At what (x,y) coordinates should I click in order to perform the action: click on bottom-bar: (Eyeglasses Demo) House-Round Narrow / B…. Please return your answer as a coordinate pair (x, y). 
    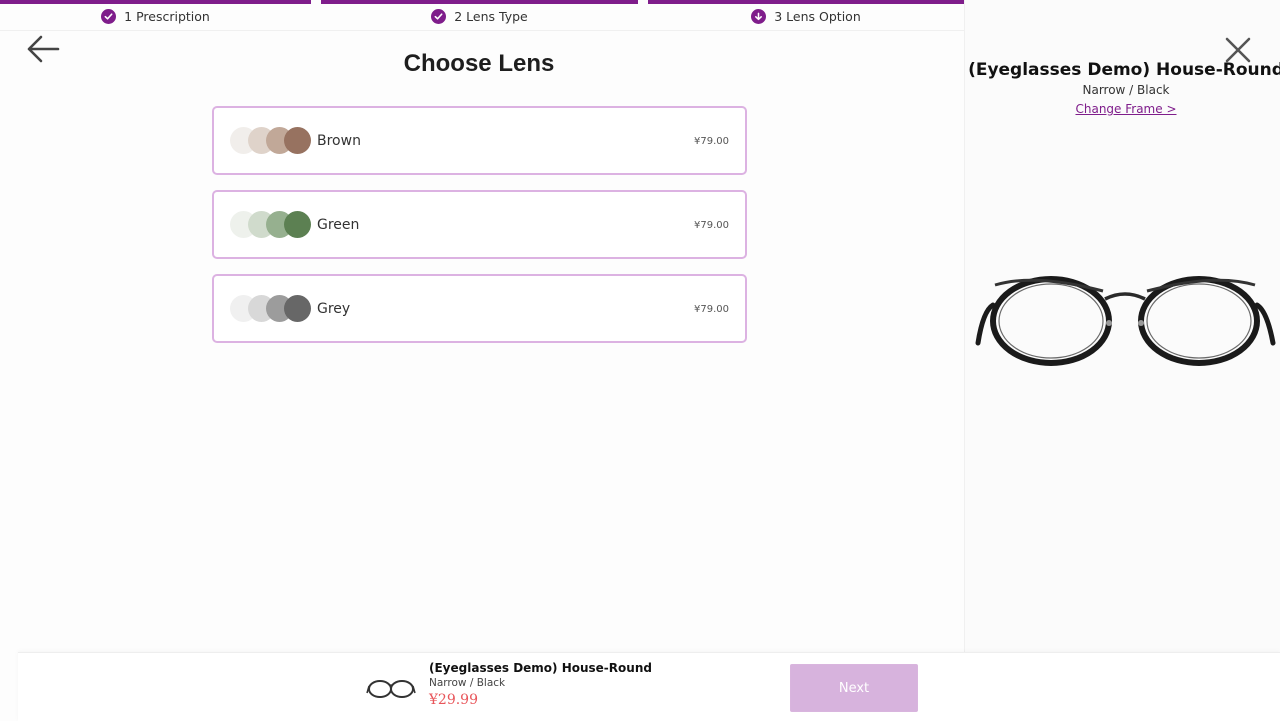
    Looking at the image, I should click on (649, 686).